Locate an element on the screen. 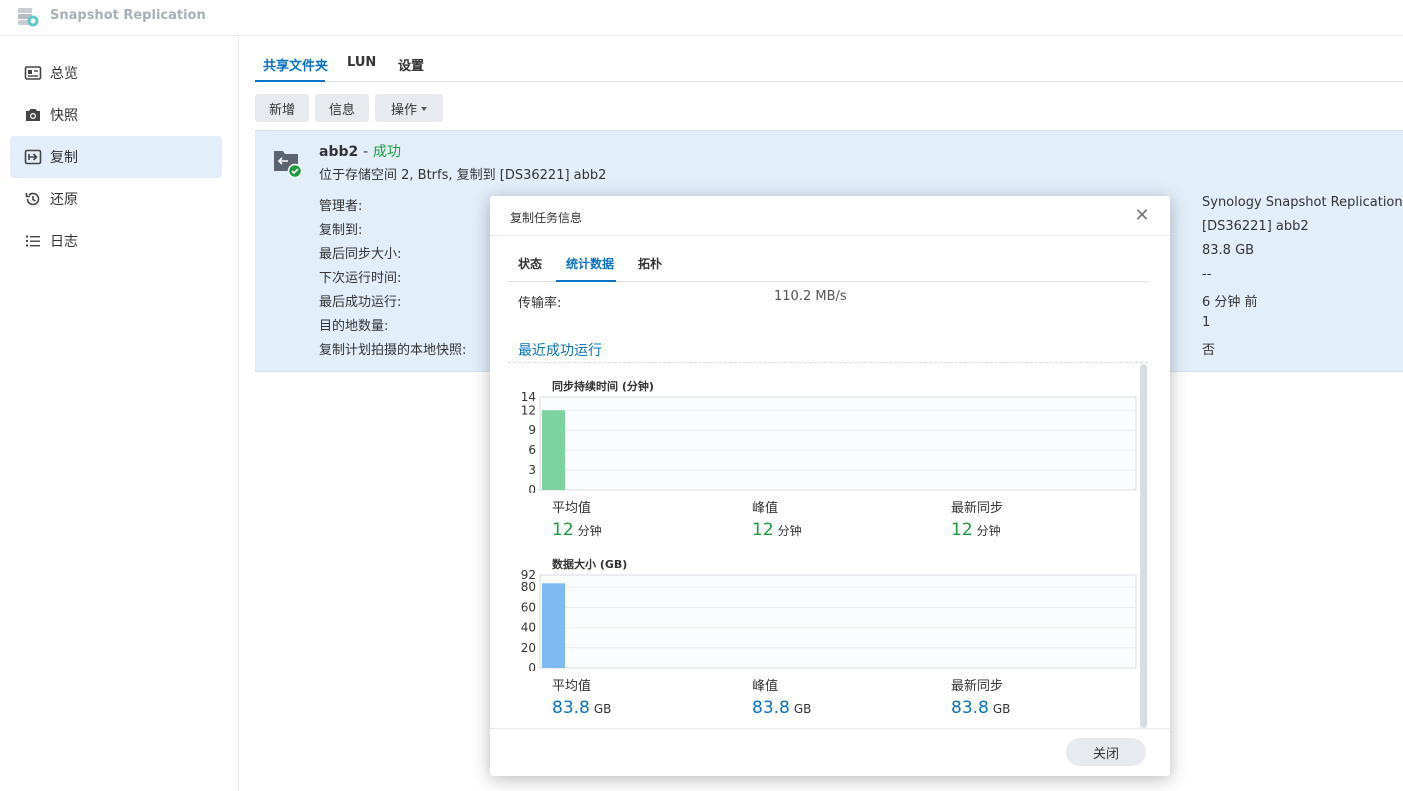 The width and height of the screenshot is (1403, 791). overview-icon is located at coordinates (33, 73).